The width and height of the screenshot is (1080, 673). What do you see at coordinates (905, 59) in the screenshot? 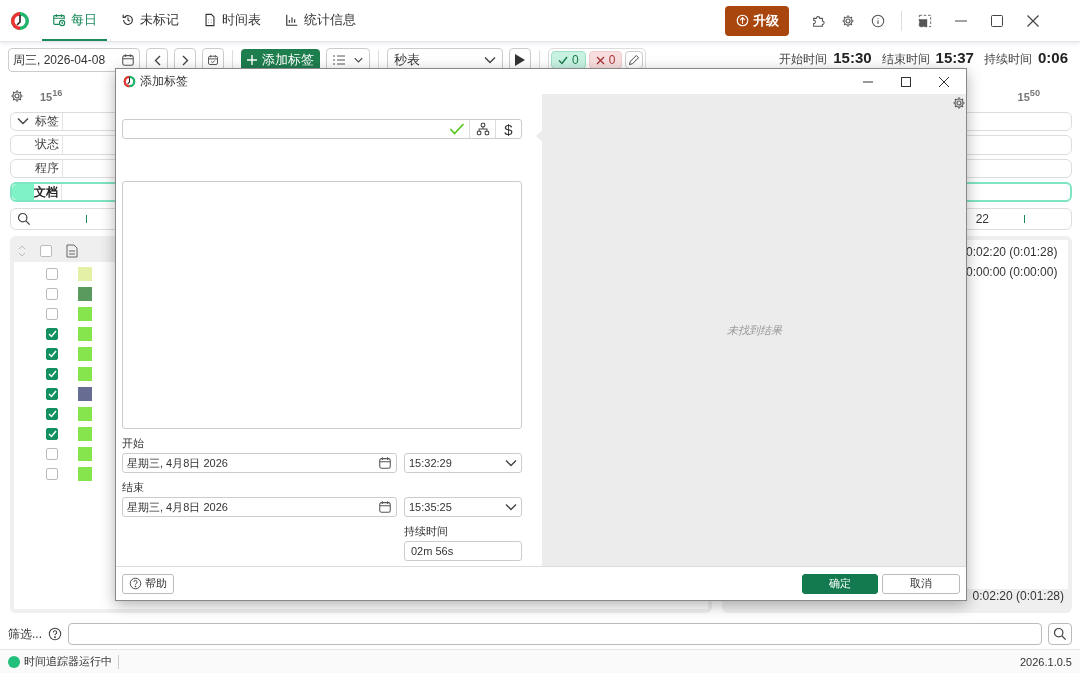
I see `stat-label: 结束时间` at bounding box center [905, 59].